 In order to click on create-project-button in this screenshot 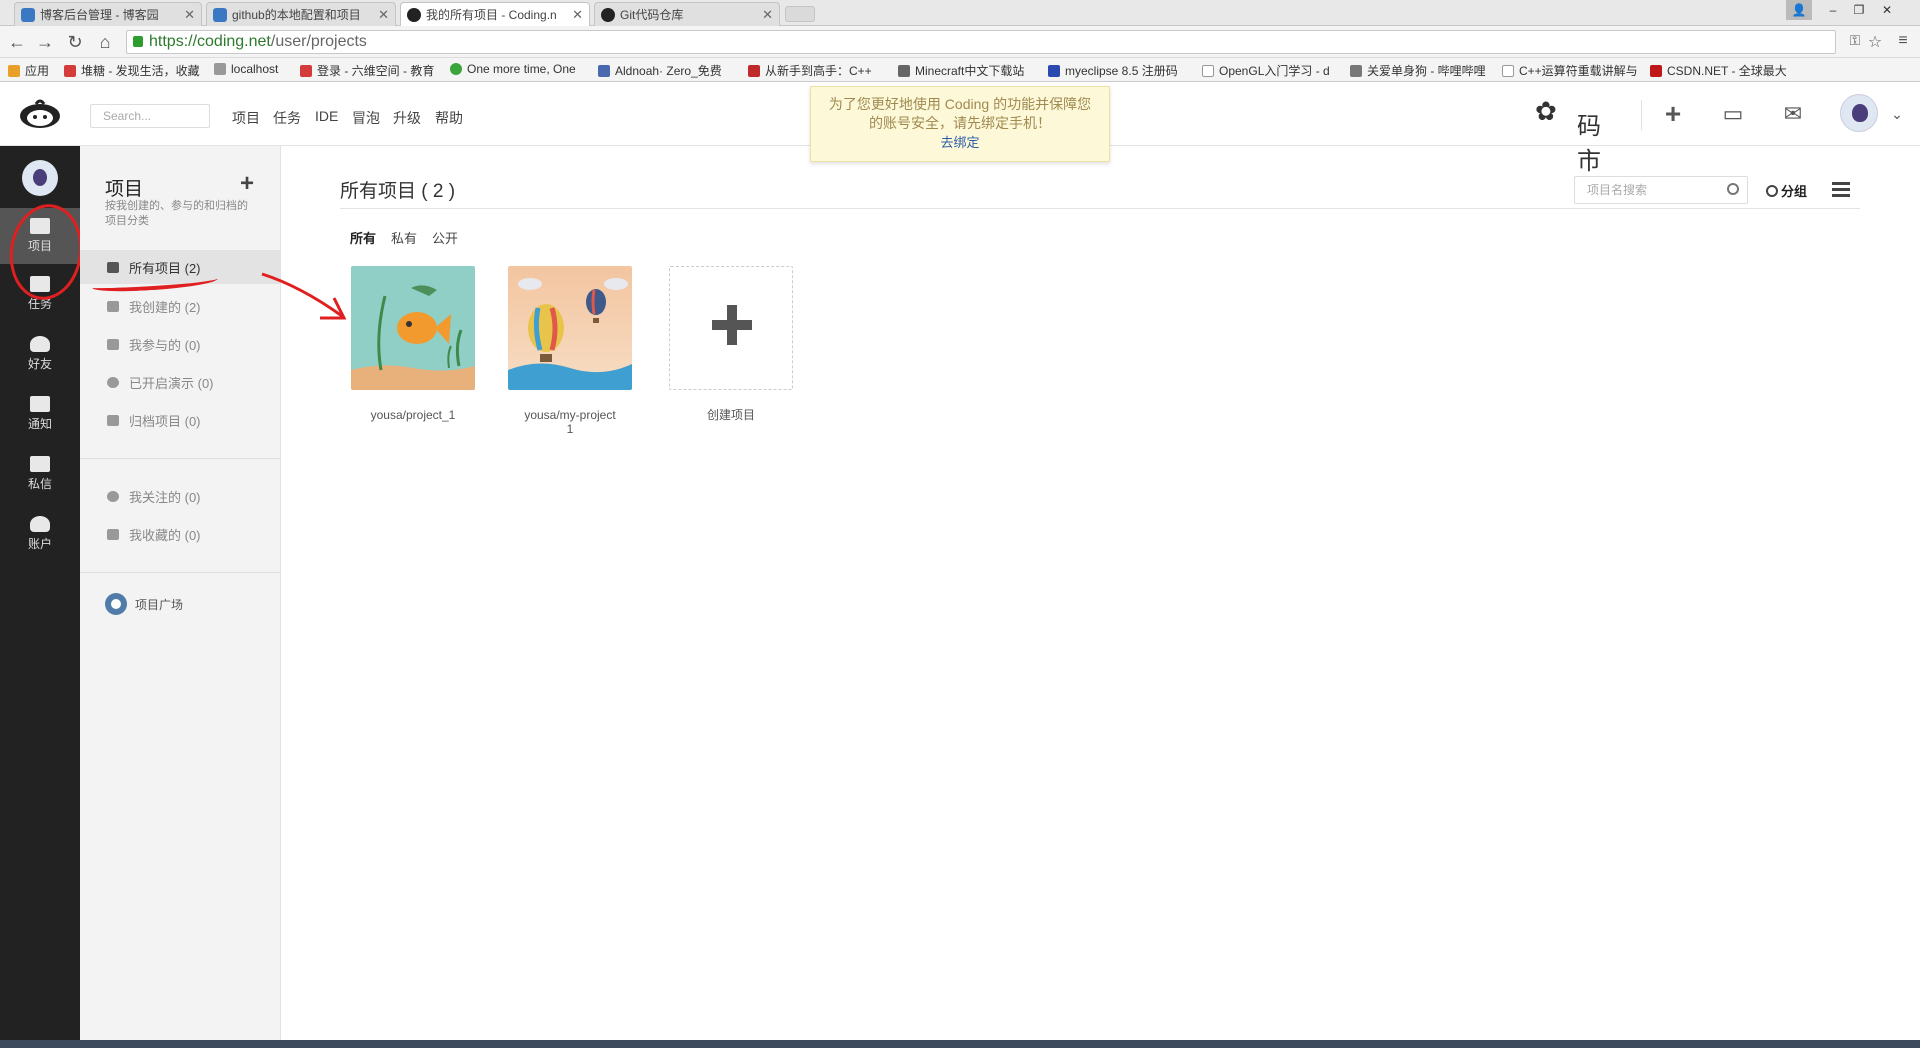, I will do `click(731, 328)`.